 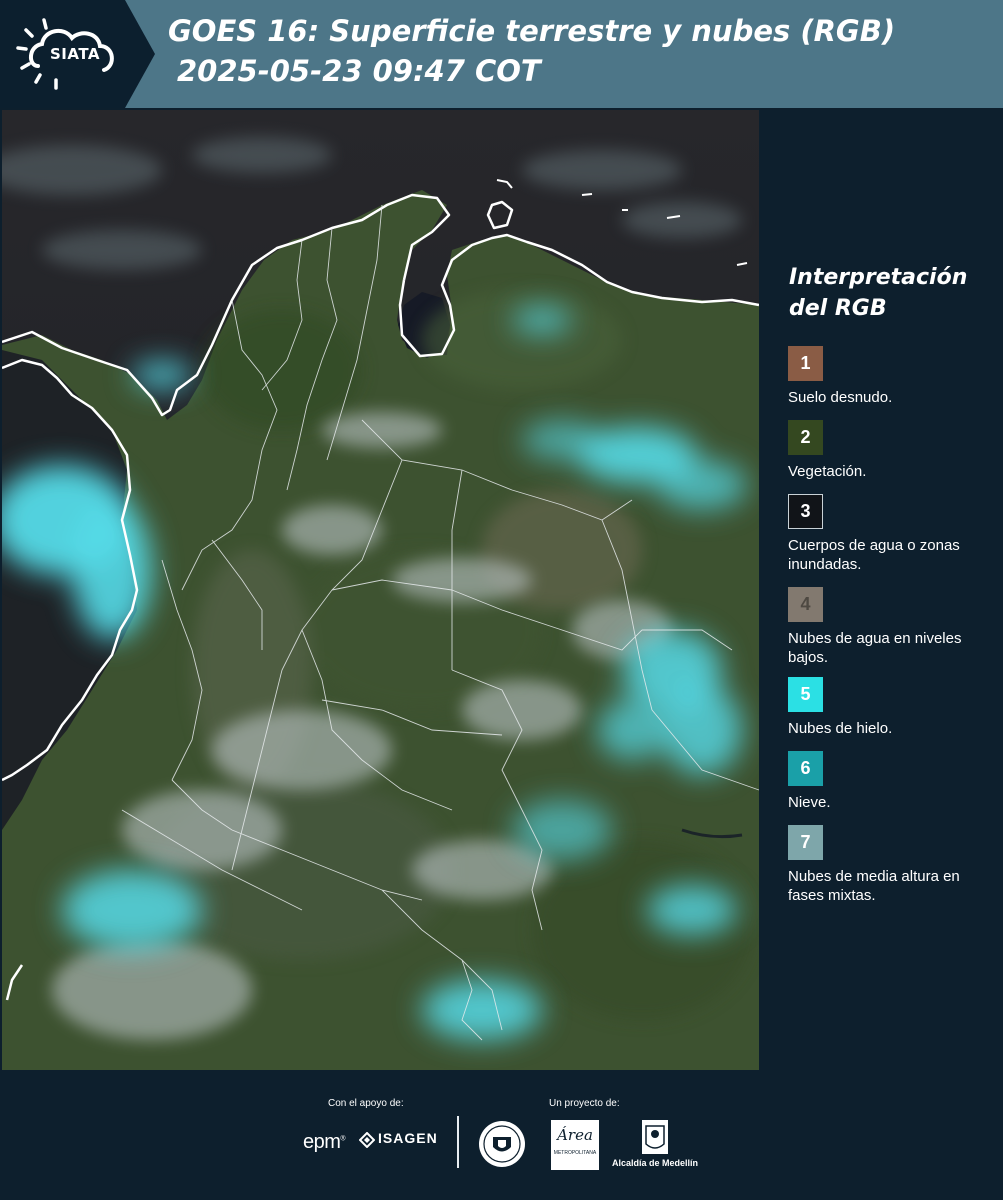 What do you see at coordinates (575, 1145) in the screenshot?
I see `area-metropolitana-logo: Área METROPOLITANA` at bounding box center [575, 1145].